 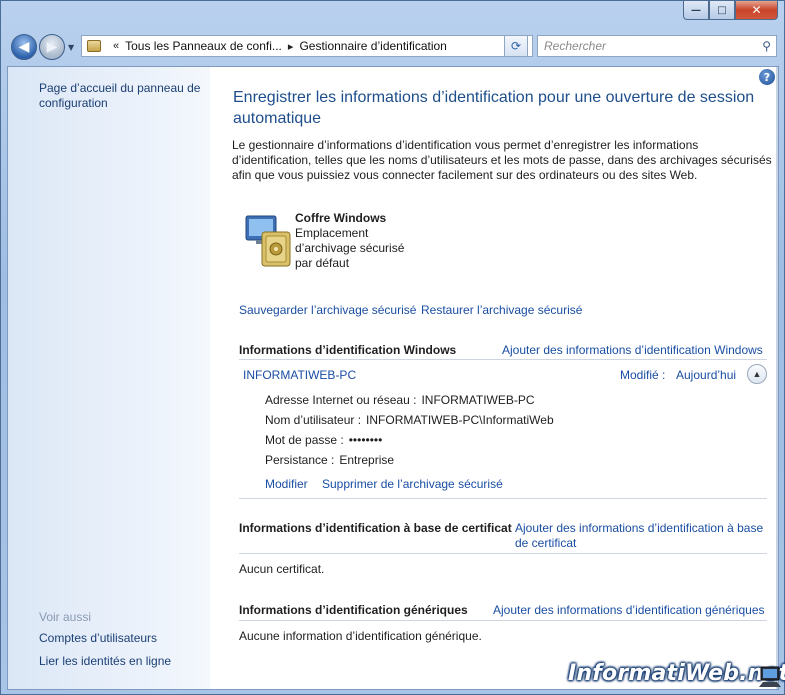 I want to click on minimize-button: —, so click(x=696, y=10).